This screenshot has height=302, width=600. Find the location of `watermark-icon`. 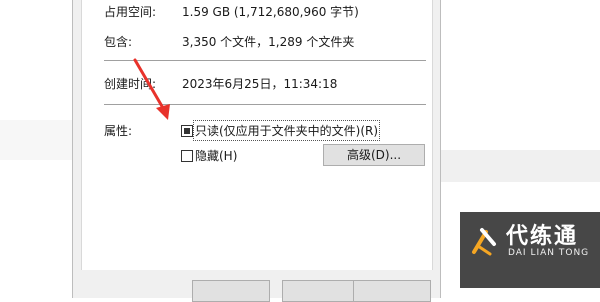

watermark-icon is located at coordinates (484, 242).